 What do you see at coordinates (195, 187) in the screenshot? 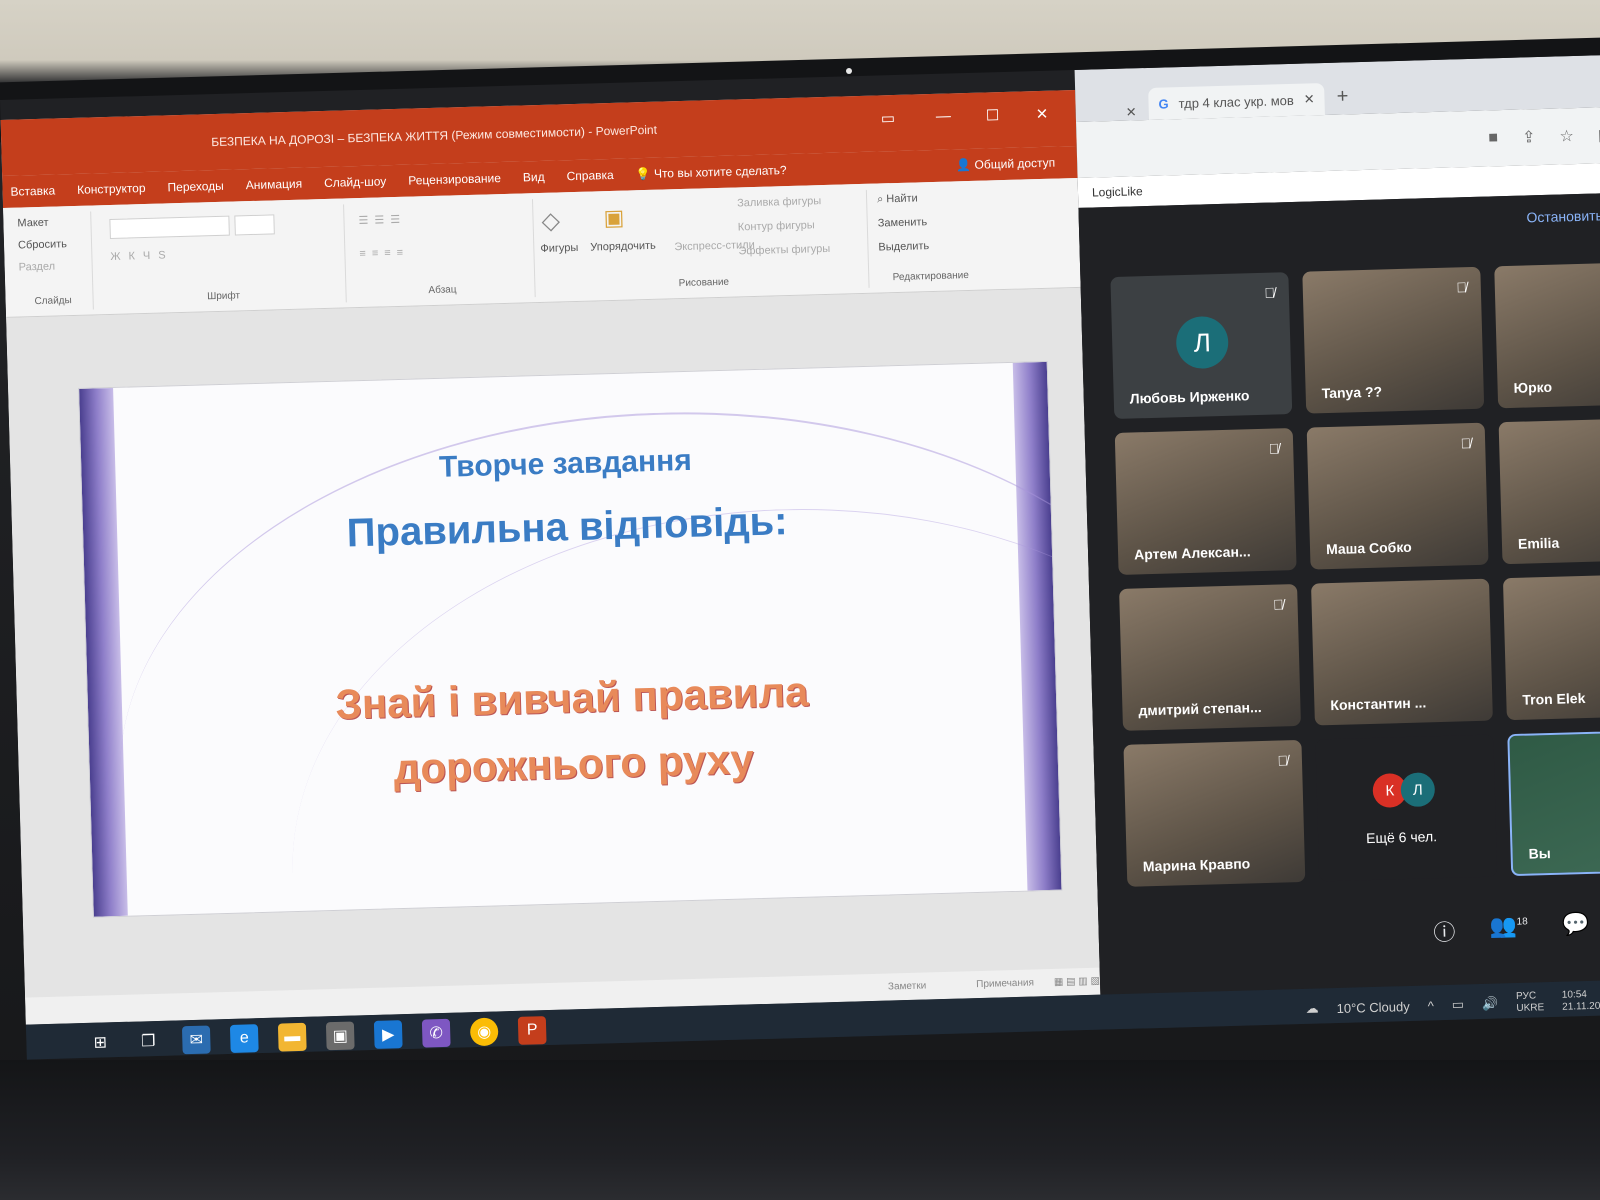
I see `tab-transitions: Переходы` at bounding box center [195, 187].